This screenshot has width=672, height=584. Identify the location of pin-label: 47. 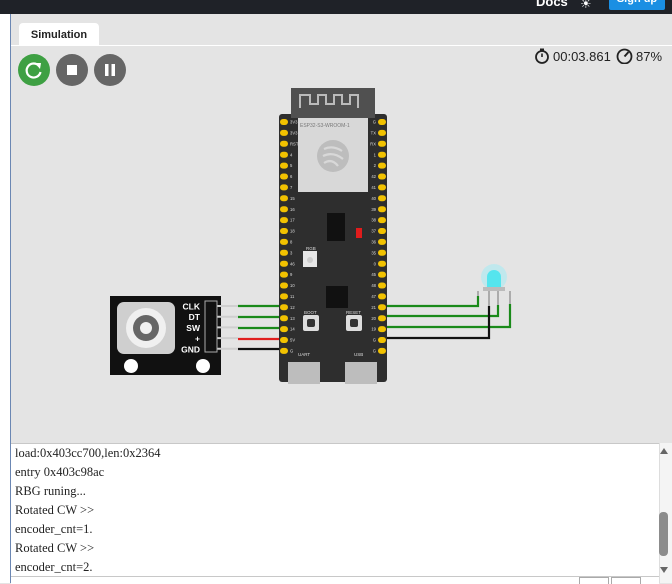
(373, 296).